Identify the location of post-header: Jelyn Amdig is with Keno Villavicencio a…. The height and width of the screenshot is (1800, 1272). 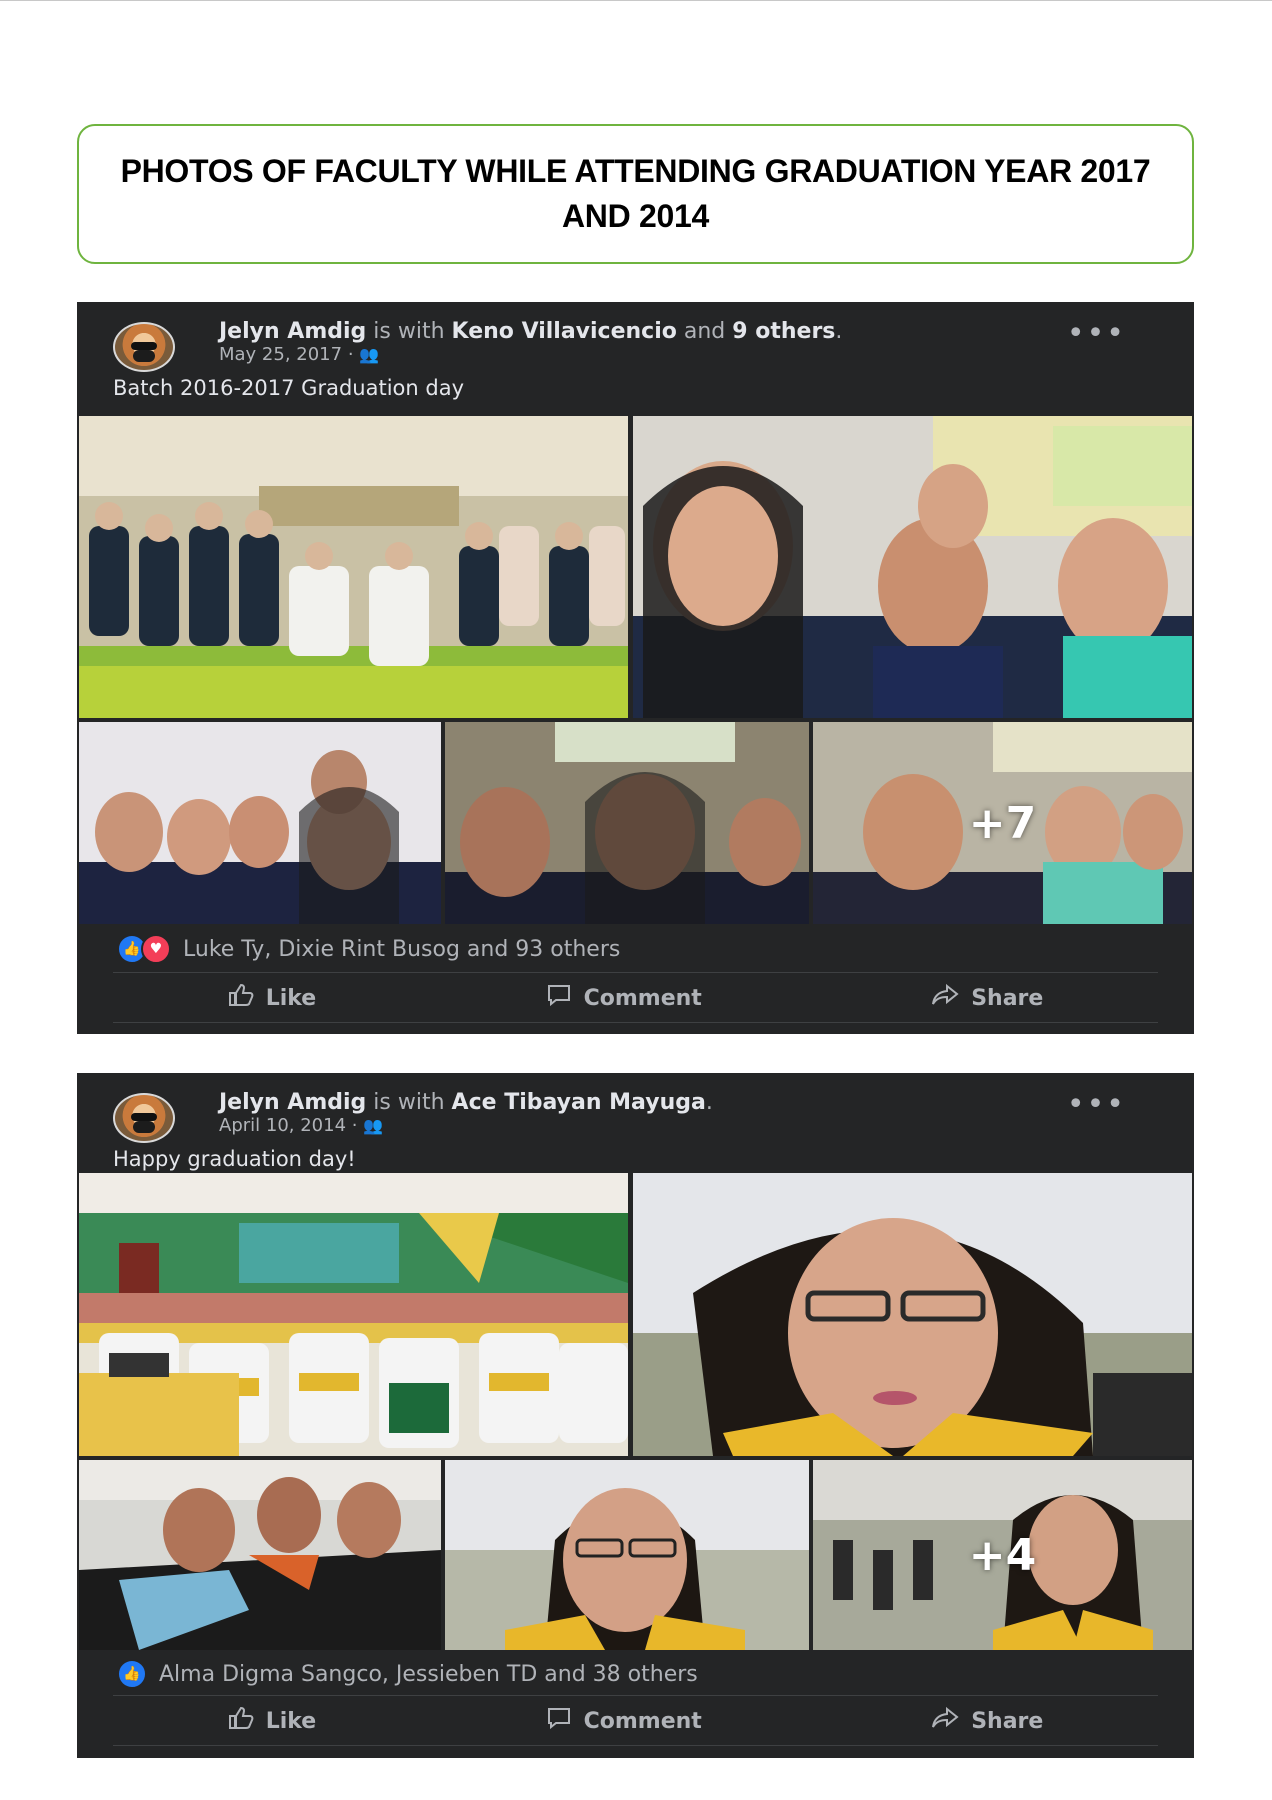
(531, 331).